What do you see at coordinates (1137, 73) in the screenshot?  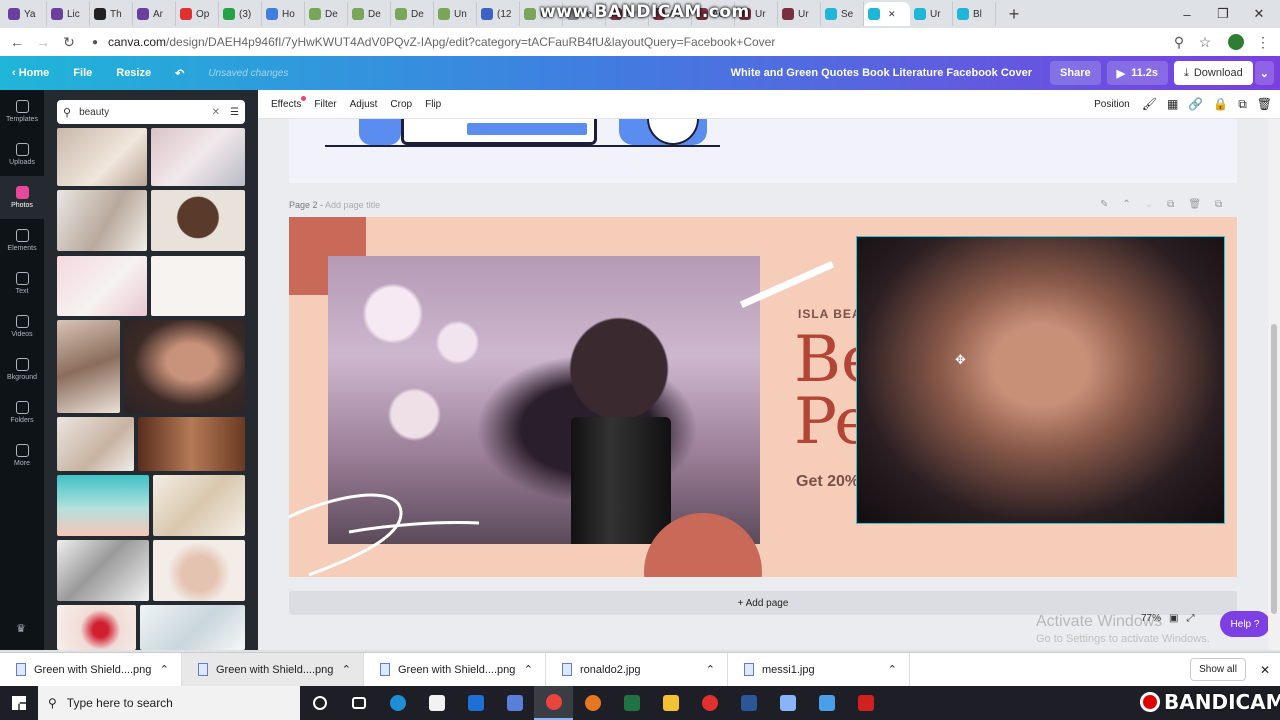 I see `present-button: ▶ 11.2s` at bounding box center [1137, 73].